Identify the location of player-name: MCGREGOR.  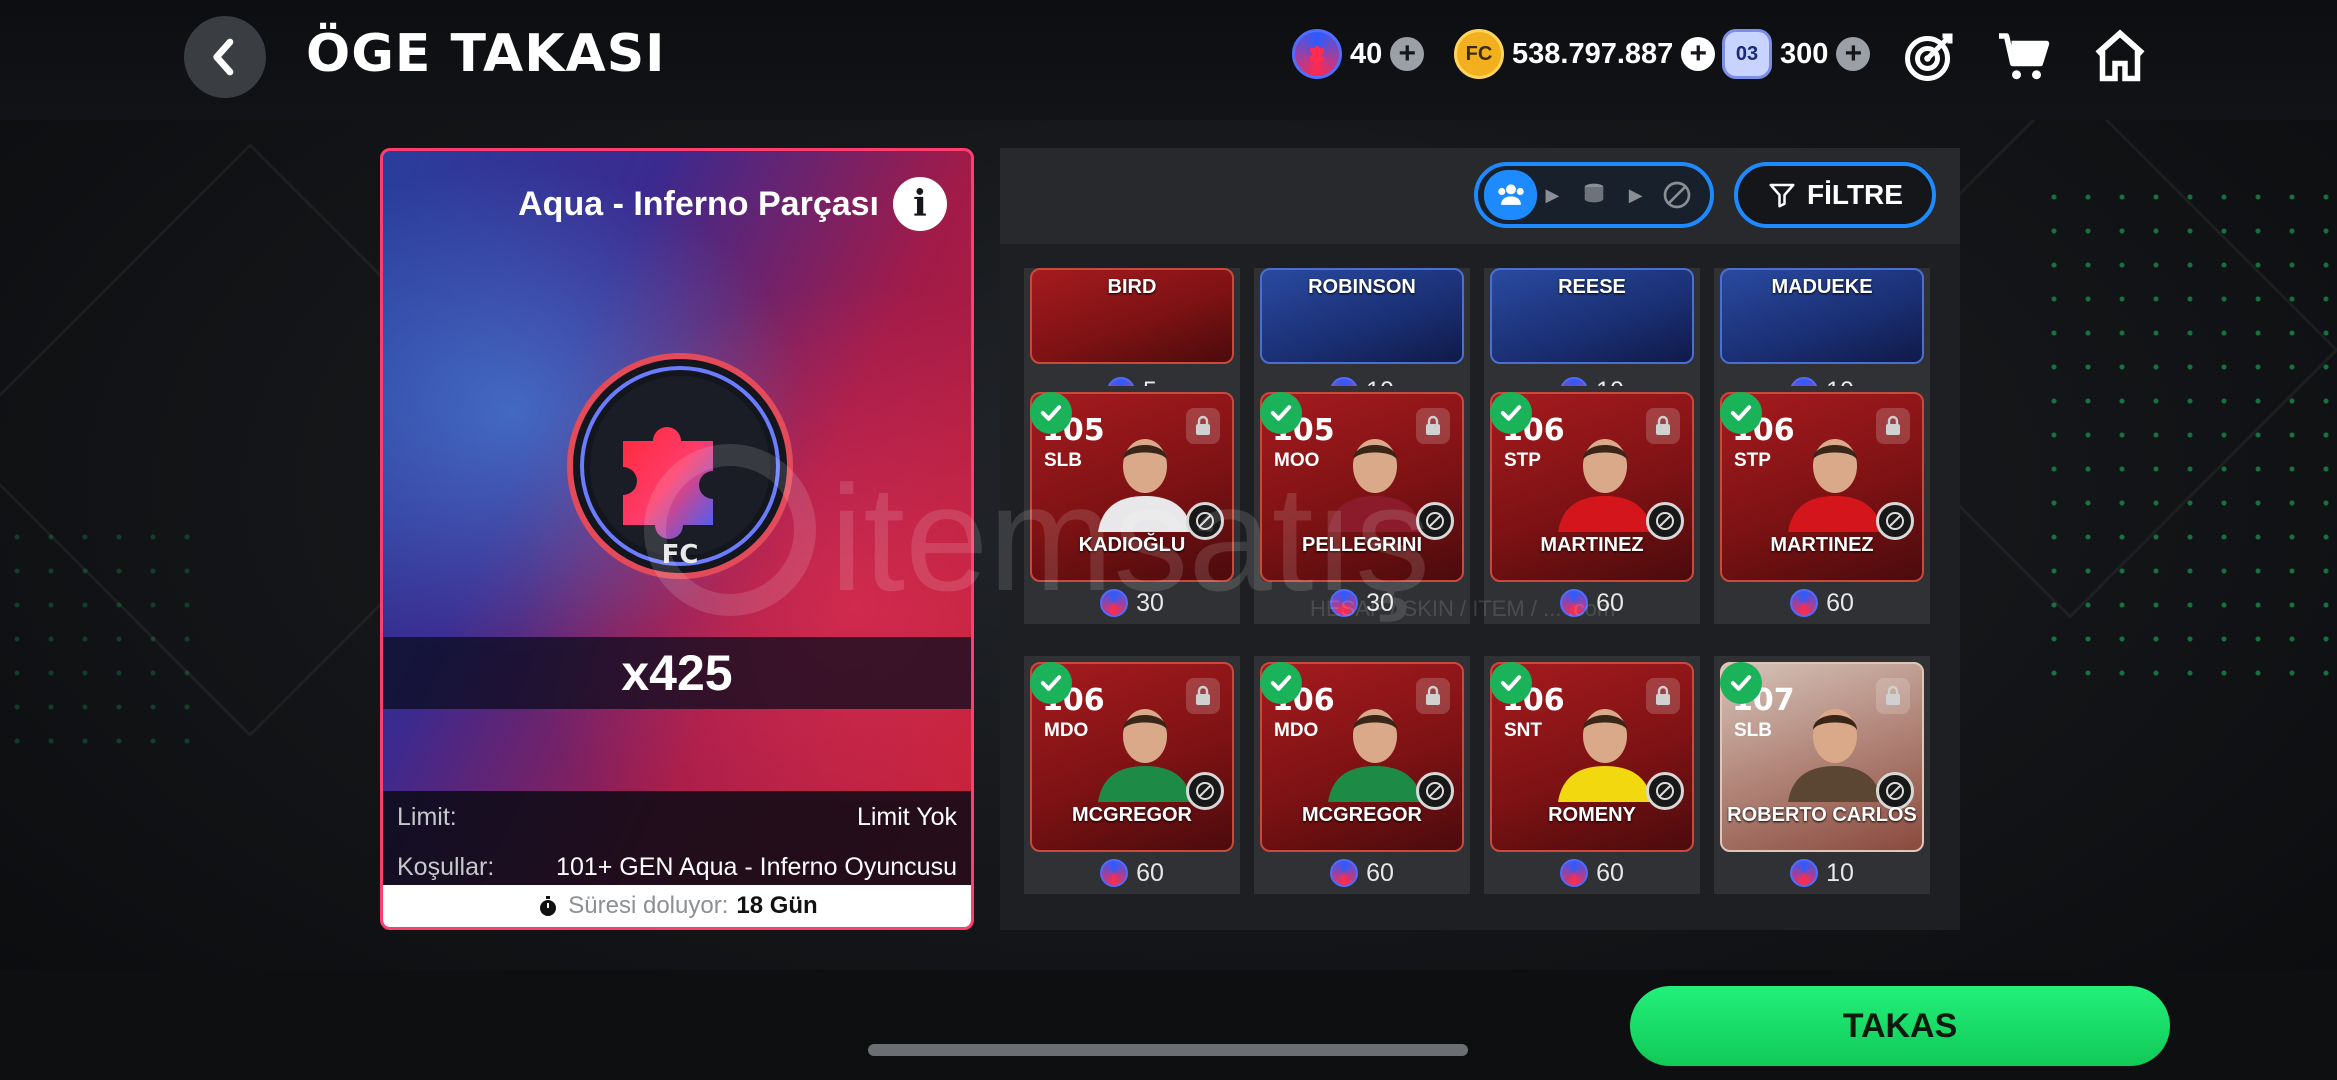
(1132, 815).